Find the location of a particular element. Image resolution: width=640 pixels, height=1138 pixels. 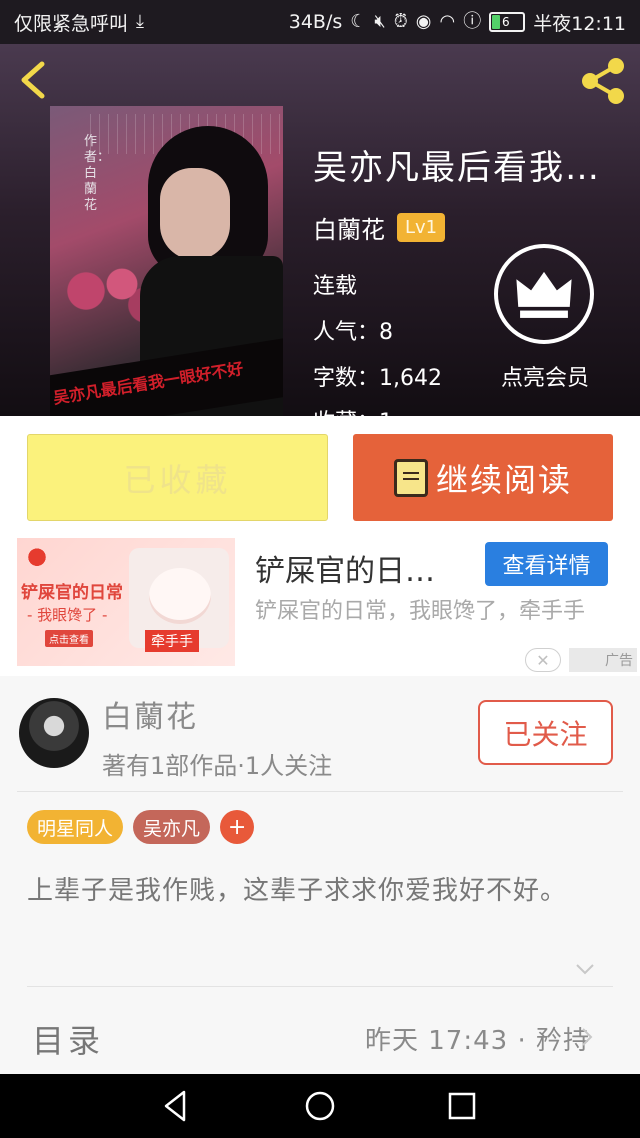

share-icon is located at coordinates (603, 81).